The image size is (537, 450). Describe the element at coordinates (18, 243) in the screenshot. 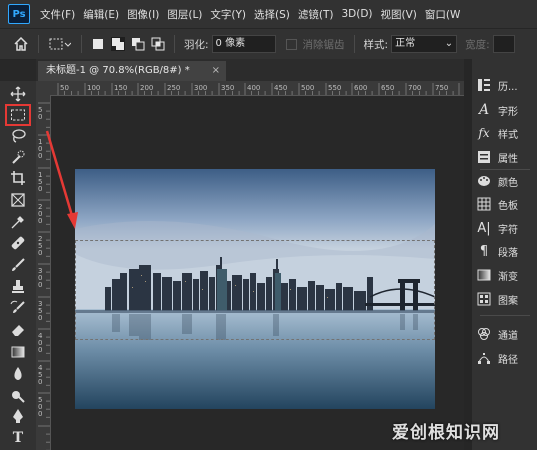

I see `bandage-icon` at that location.